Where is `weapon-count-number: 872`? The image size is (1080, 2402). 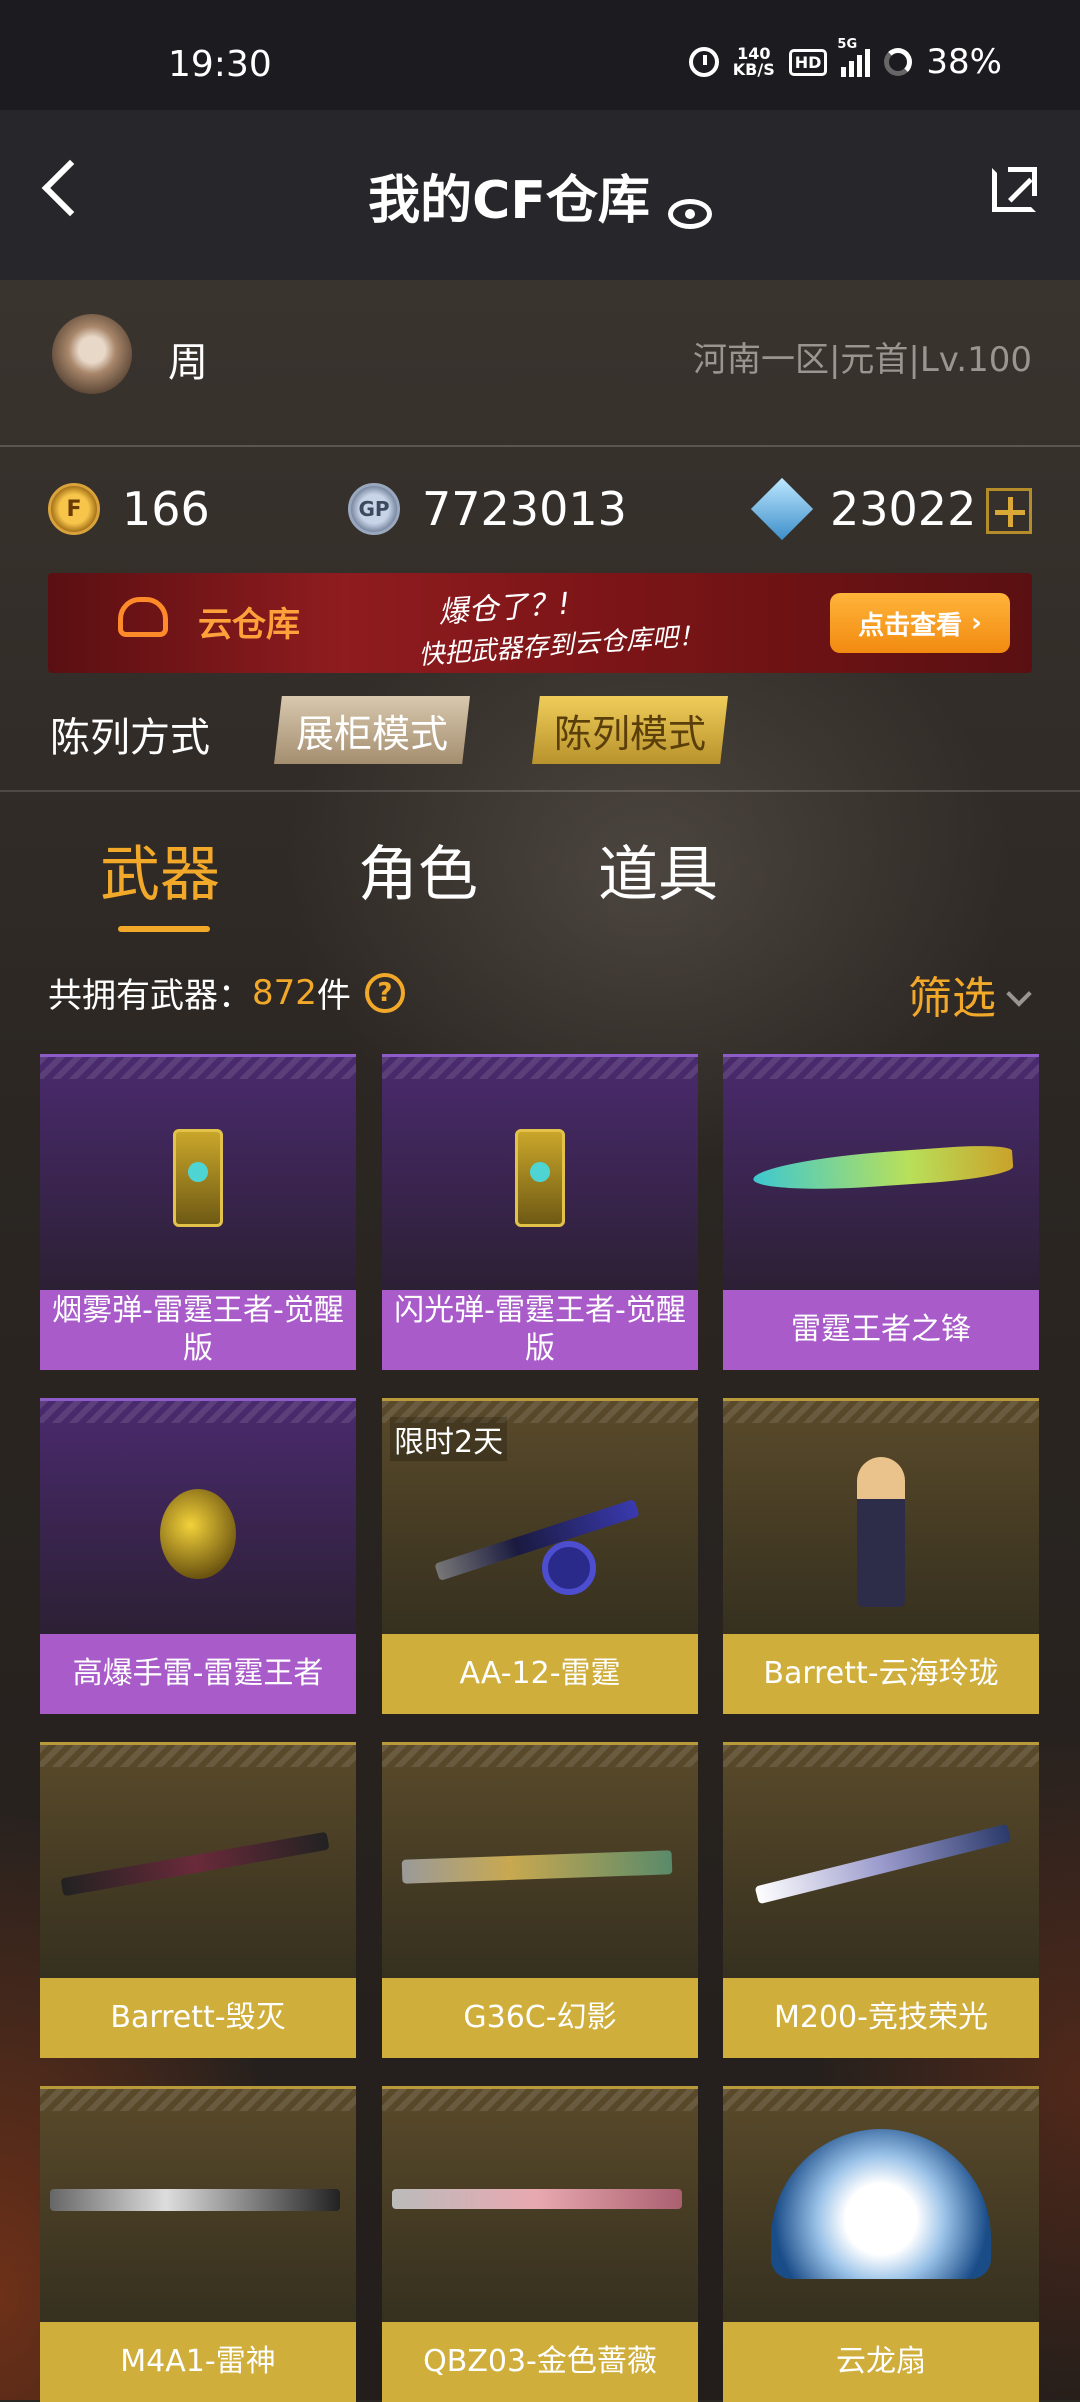 weapon-count-number: 872 is located at coordinates (284, 992).